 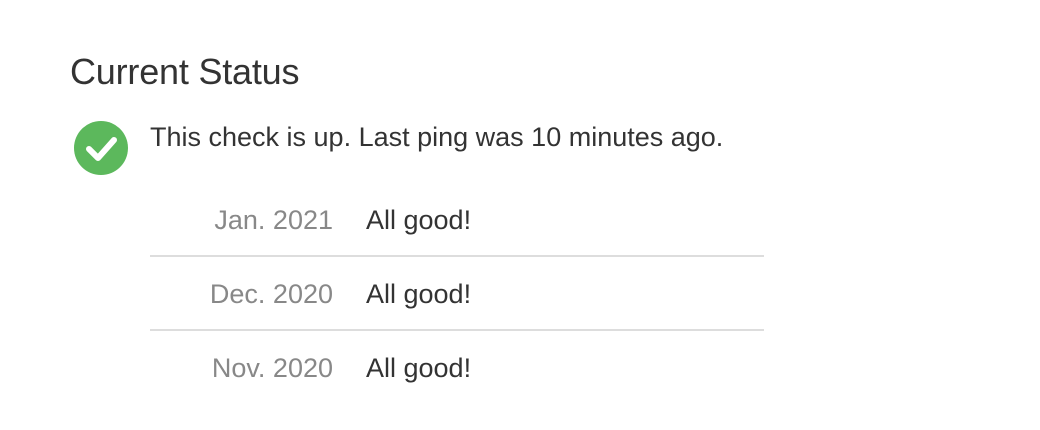 I want to click on history-row: Dec. 2020 All good!, so click(x=457, y=294).